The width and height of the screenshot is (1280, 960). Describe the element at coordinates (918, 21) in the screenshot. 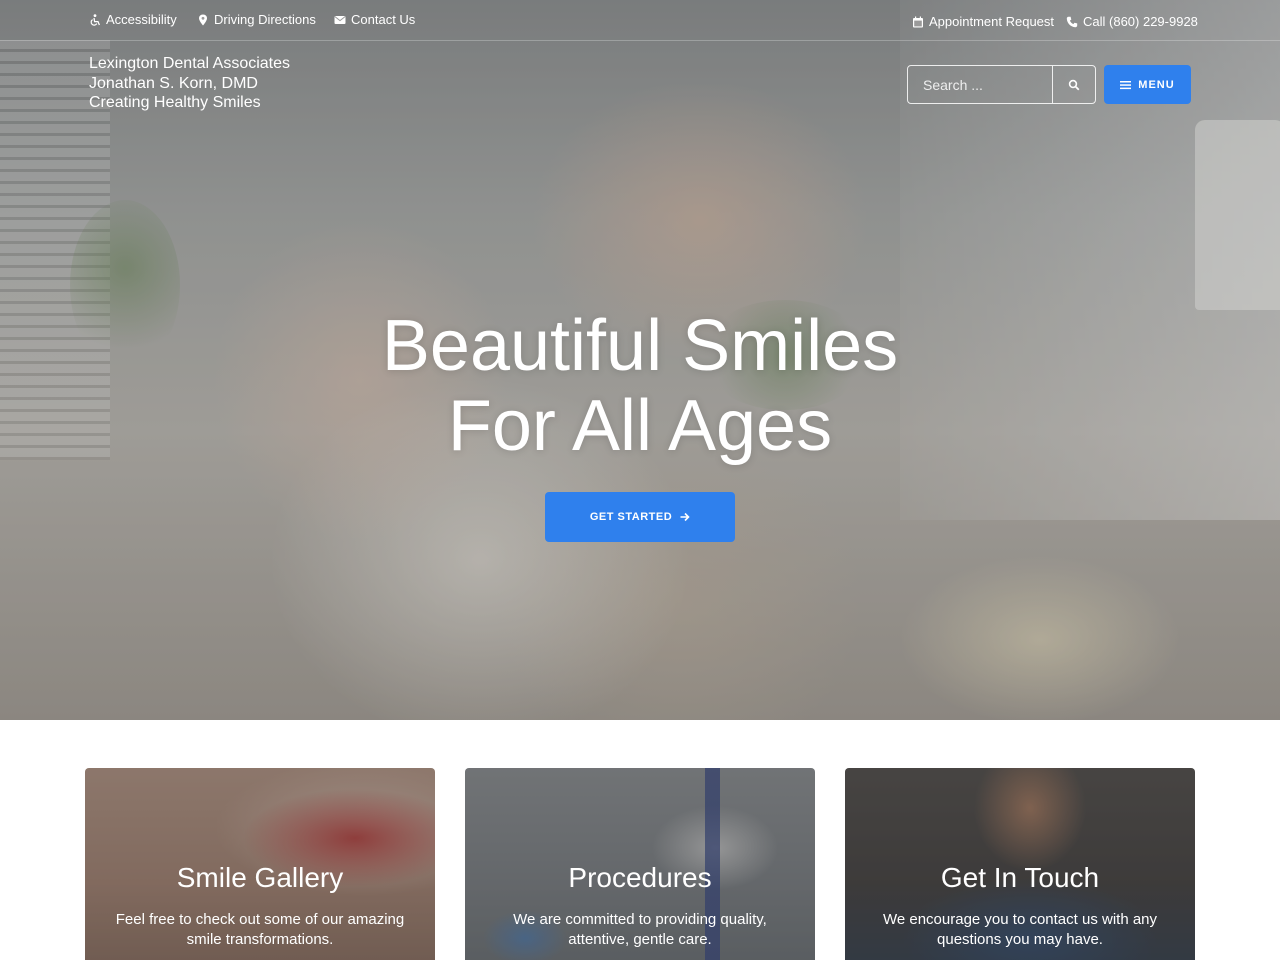

I see `calendar-icon` at that location.